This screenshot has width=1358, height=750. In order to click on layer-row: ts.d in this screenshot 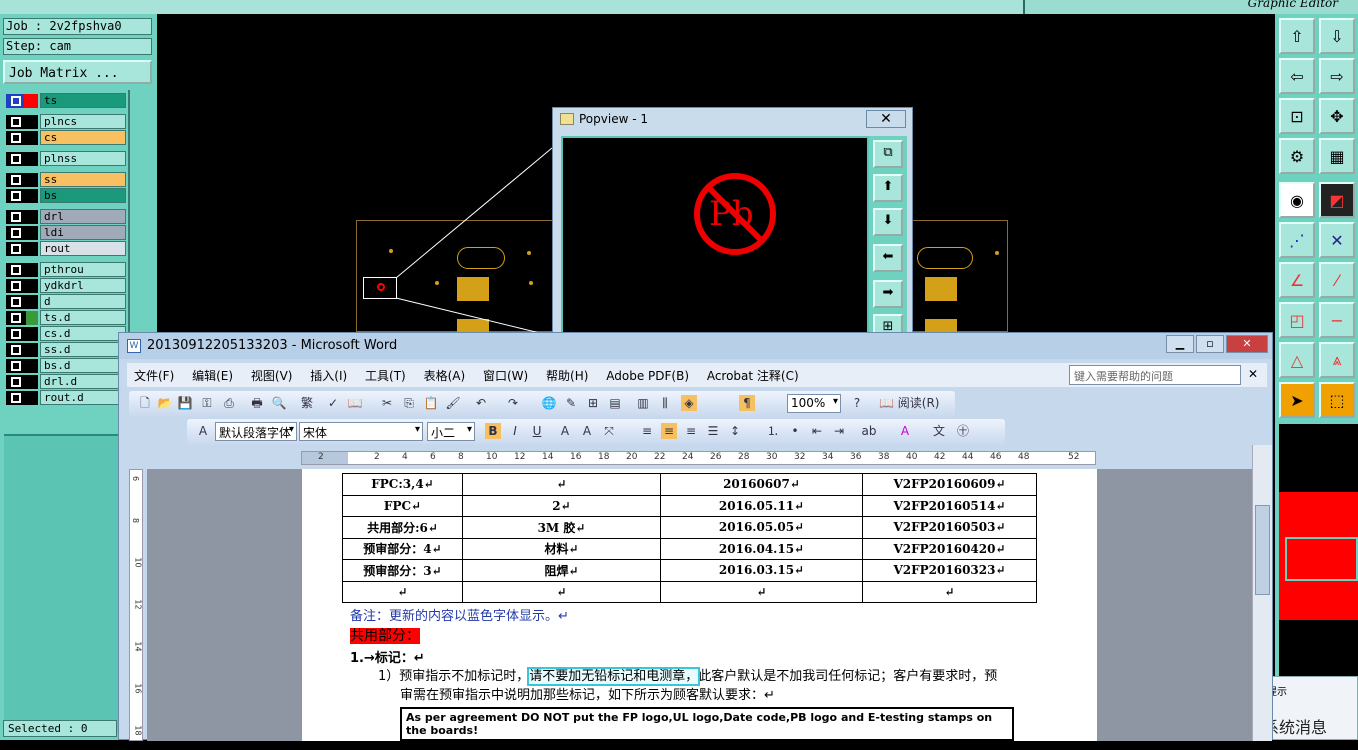, I will do `click(66, 317)`.